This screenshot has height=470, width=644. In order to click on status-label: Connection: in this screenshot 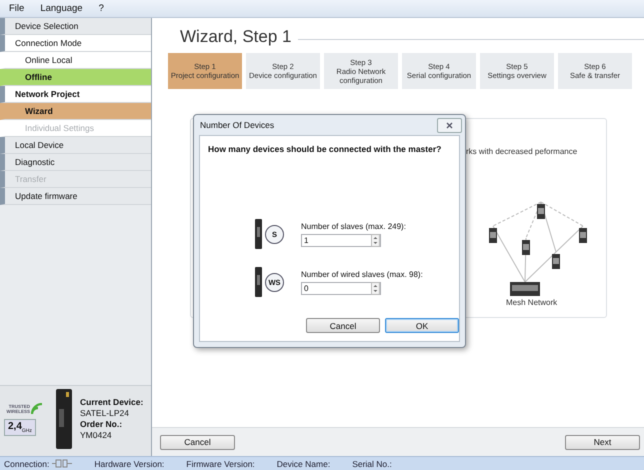, I will do `click(27, 463)`.